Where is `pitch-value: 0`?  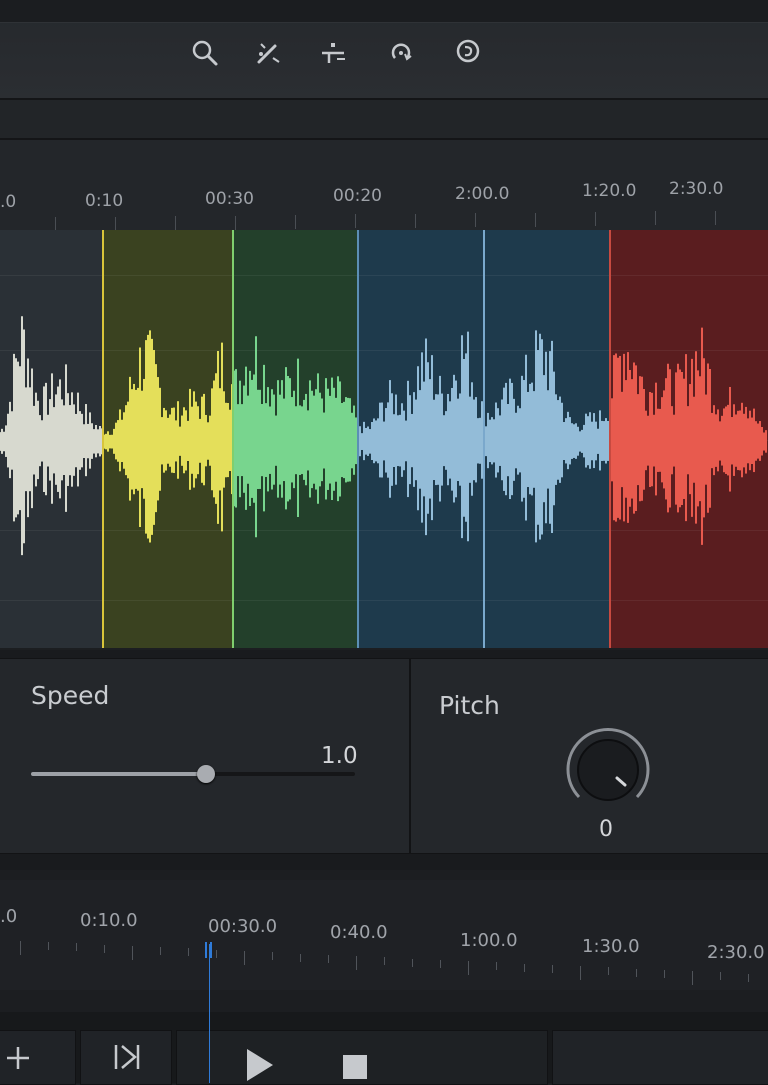 pitch-value: 0 is located at coordinates (606, 829).